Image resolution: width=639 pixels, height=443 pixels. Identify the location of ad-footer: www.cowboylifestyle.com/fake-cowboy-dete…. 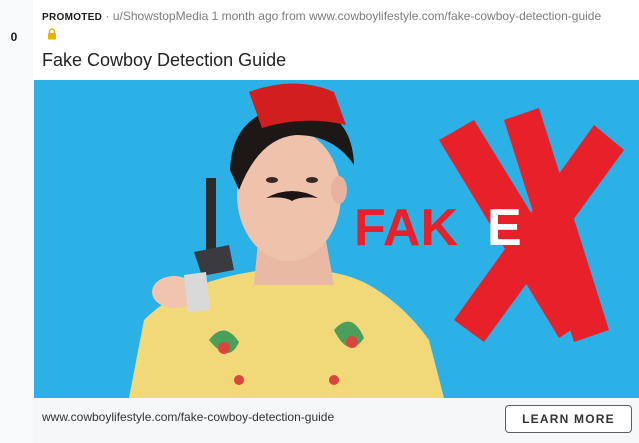
(336, 420).